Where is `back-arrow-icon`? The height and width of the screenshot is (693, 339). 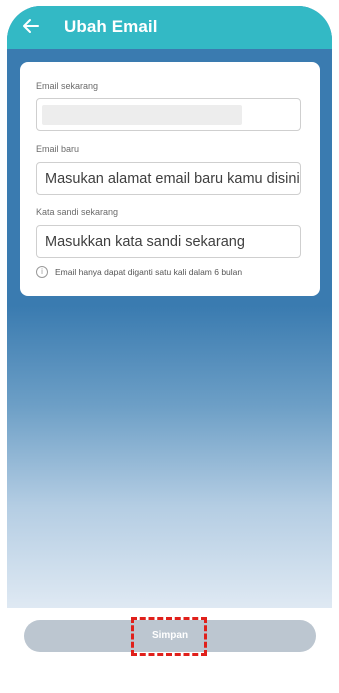 back-arrow-icon is located at coordinates (31, 26).